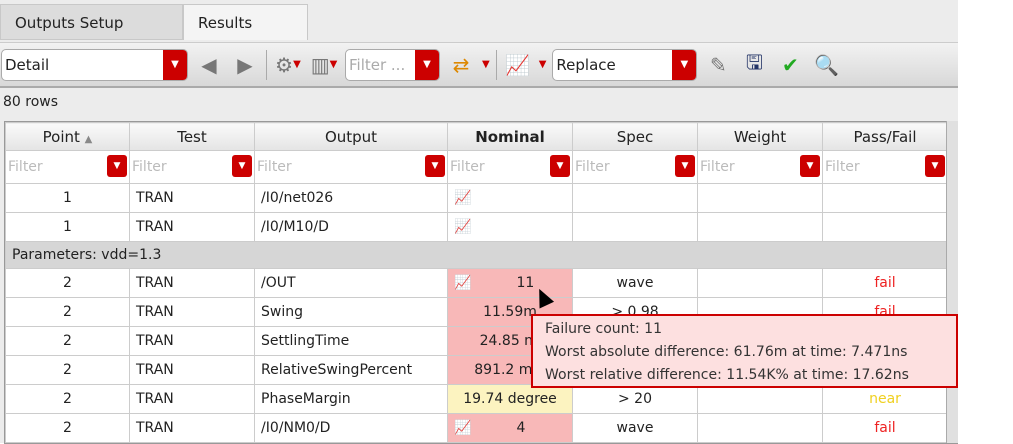 This screenshot has width=1013, height=444. Describe the element at coordinates (67, 136) in the screenshot. I see `header-point: Point ▲` at that location.